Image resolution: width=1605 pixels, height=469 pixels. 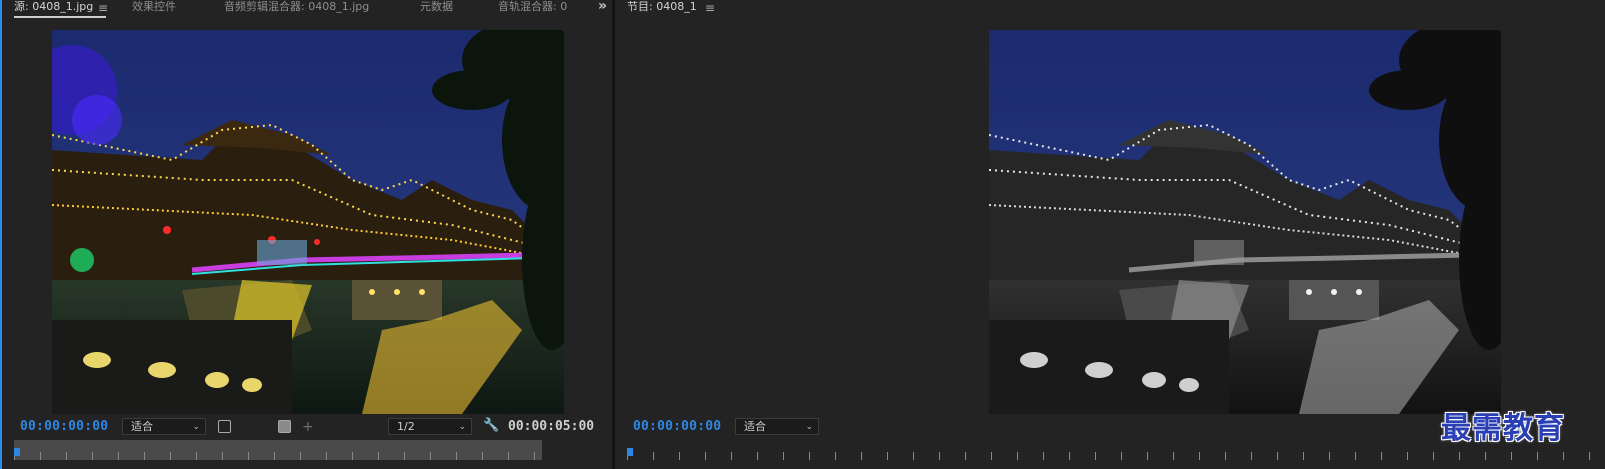 What do you see at coordinates (551, 426) in the screenshot?
I see `source-duration-timecode: 00:00:05:00` at bounding box center [551, 426].